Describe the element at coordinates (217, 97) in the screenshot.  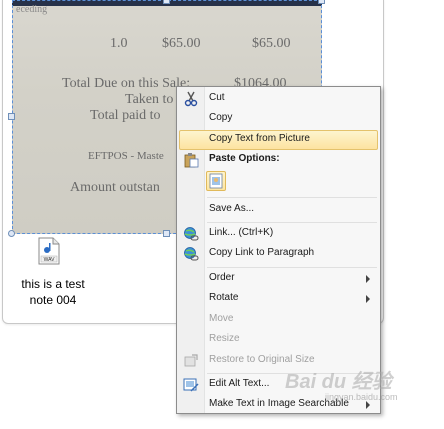
I see `menu-item-cut-label: Cut` at that location.